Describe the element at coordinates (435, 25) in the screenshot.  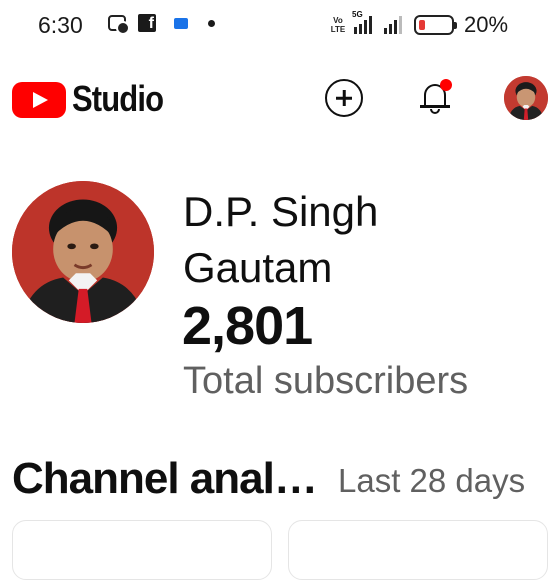
I see `battery-icon` at that location.